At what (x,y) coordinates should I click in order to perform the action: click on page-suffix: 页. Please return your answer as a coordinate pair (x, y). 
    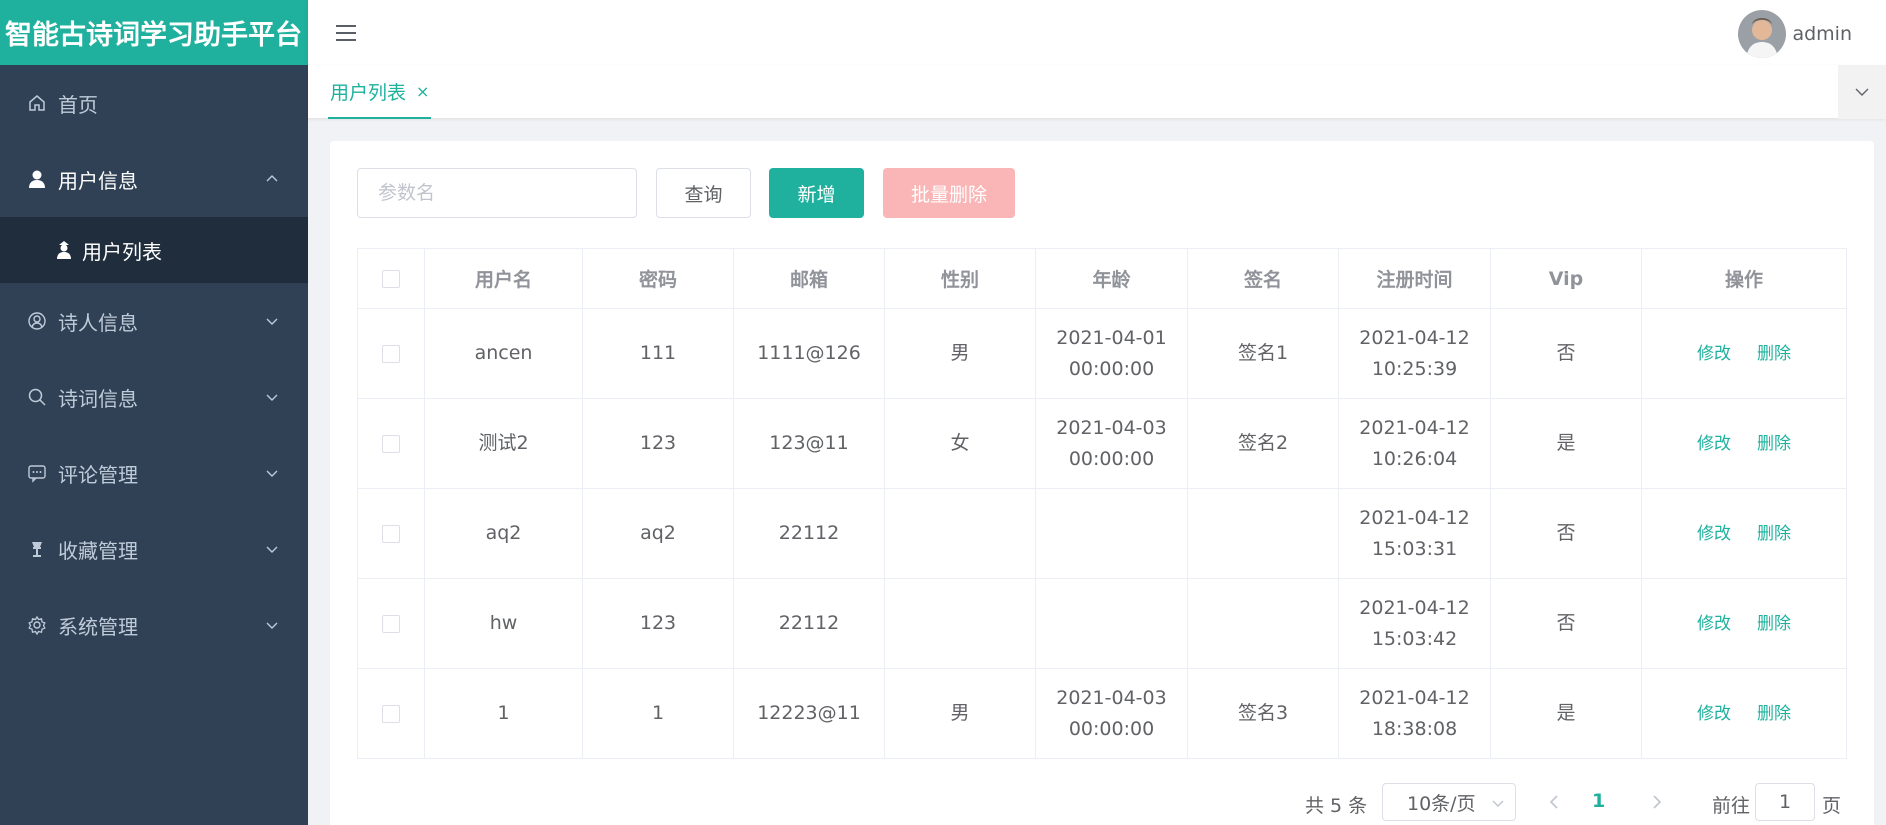
    Looking at the image, I should click on (1832, 806).